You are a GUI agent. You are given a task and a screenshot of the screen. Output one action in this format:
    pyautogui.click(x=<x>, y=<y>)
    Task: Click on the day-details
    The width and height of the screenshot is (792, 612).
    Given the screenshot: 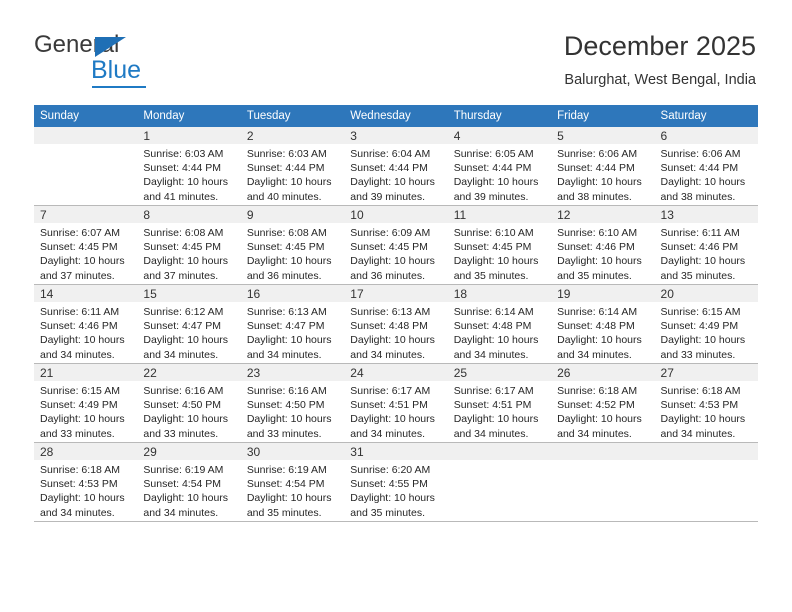 What is the action you would take?
    pyautogui.click(x=602, y=461)
    